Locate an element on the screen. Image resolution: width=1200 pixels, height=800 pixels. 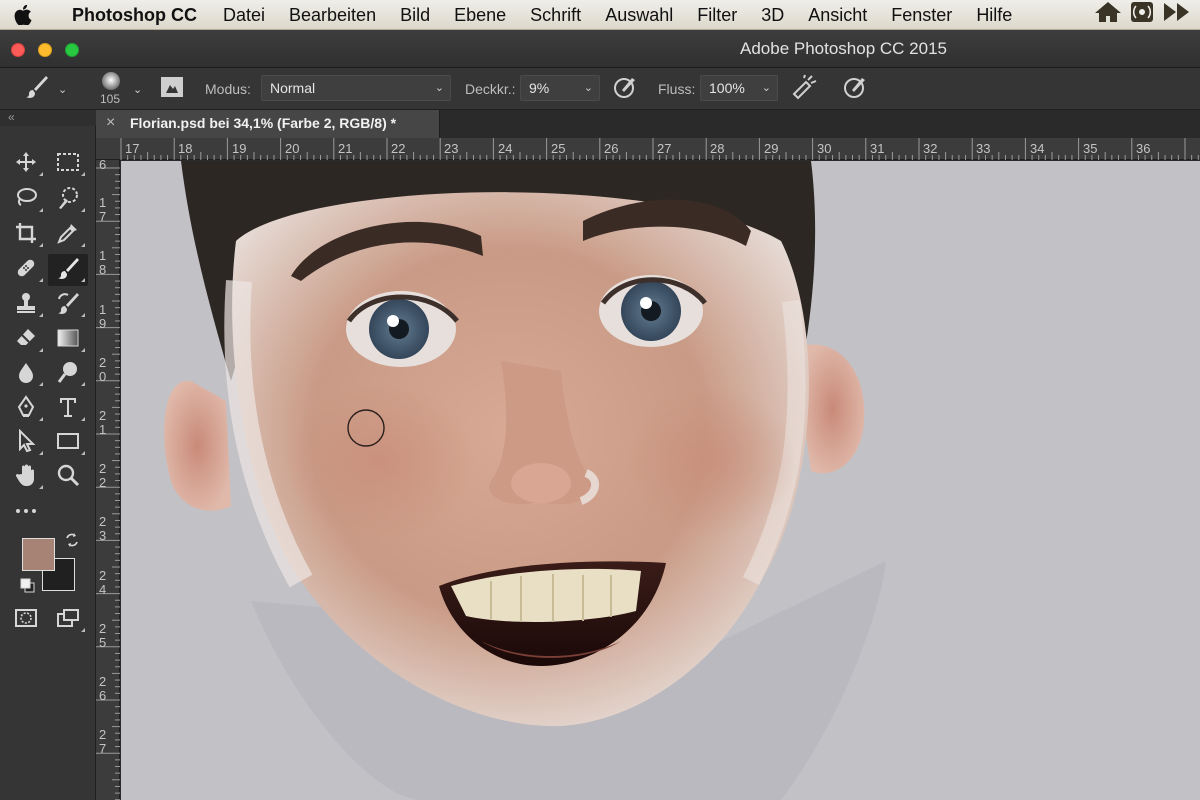
menu-filter: Filter is located at coordinates (717, 15).